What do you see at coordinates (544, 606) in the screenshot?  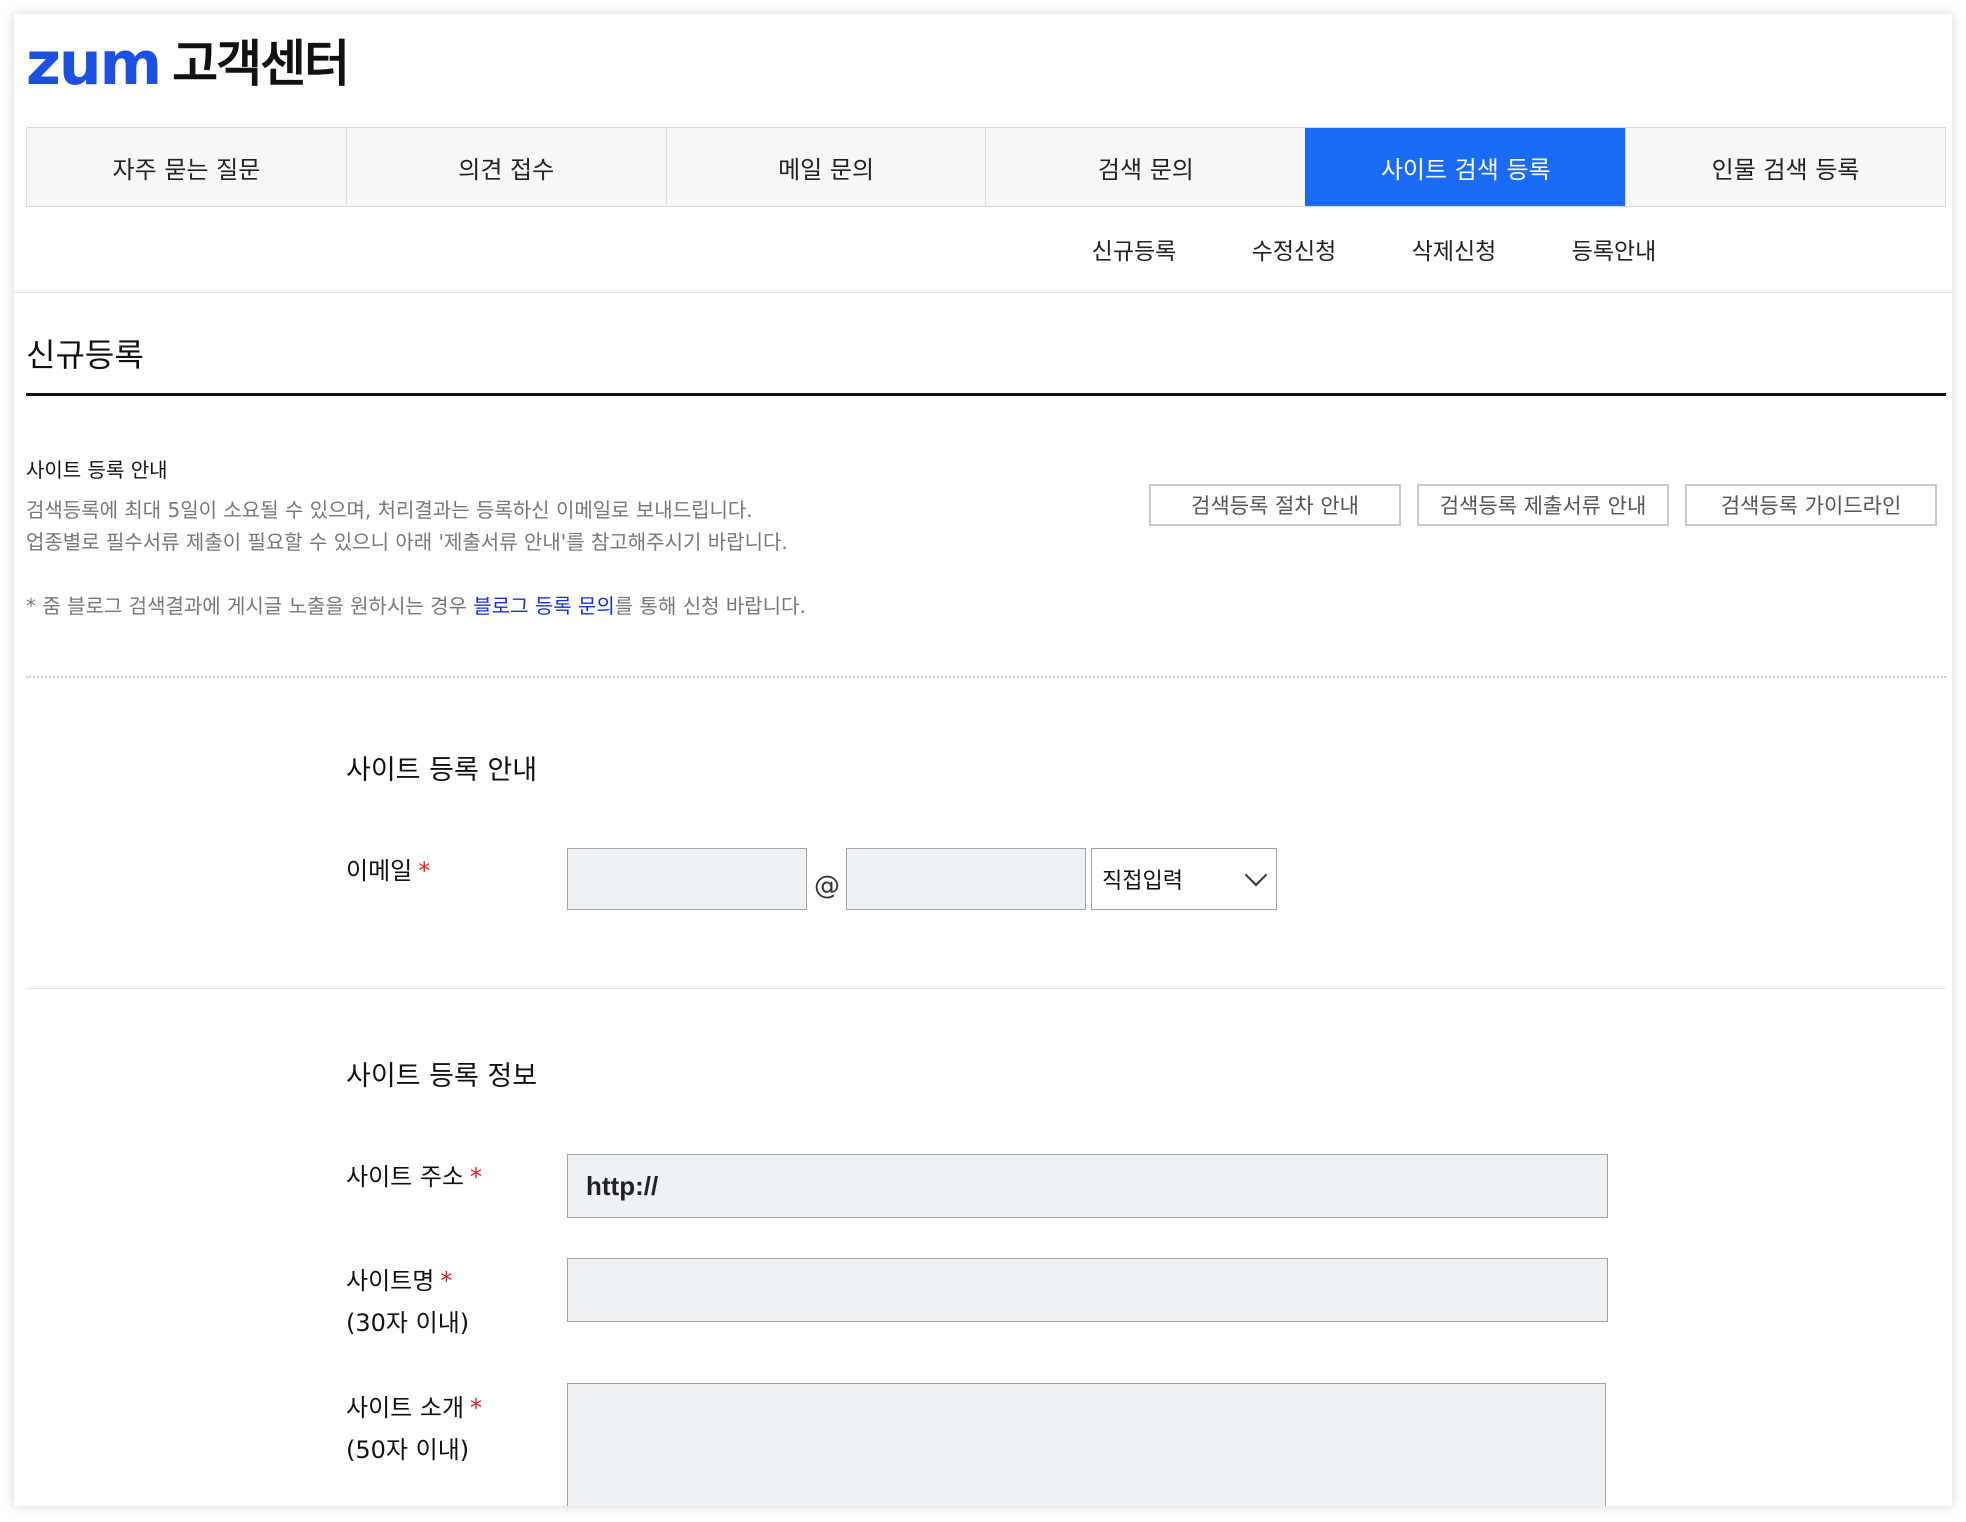 I see `blog-register-link: 블로그 등록 문의` at bounding box center [544, 606].